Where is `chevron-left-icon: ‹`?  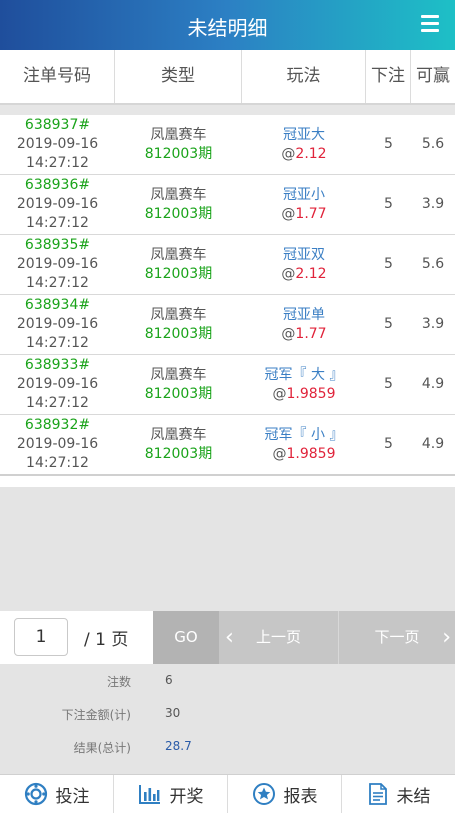
chevron-left-icon: ‹ is located at coordinates (229, 637).